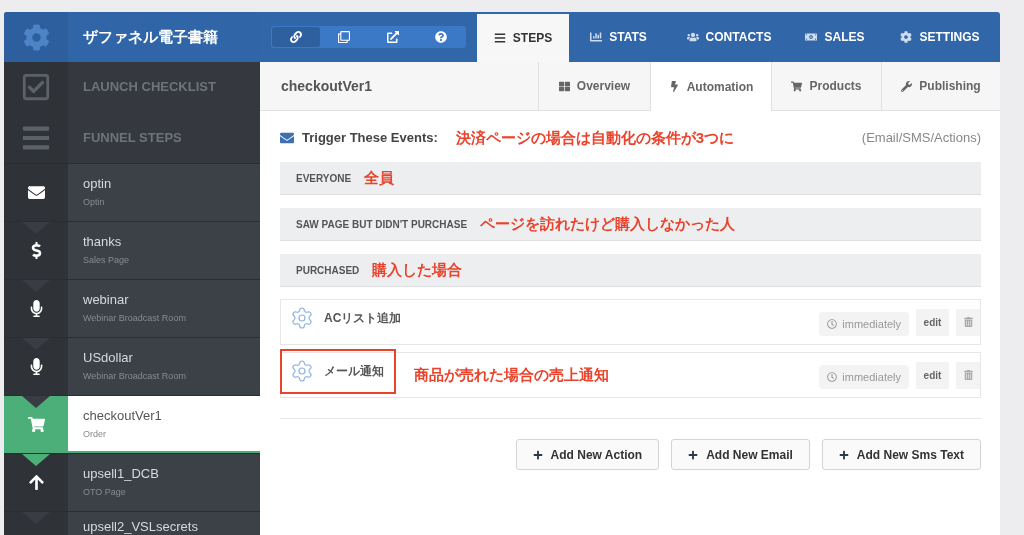  What do you see at coordinates (596, 37) in the screenshot?
I see `bar-chart-icon` at bounding box center [596, 37].